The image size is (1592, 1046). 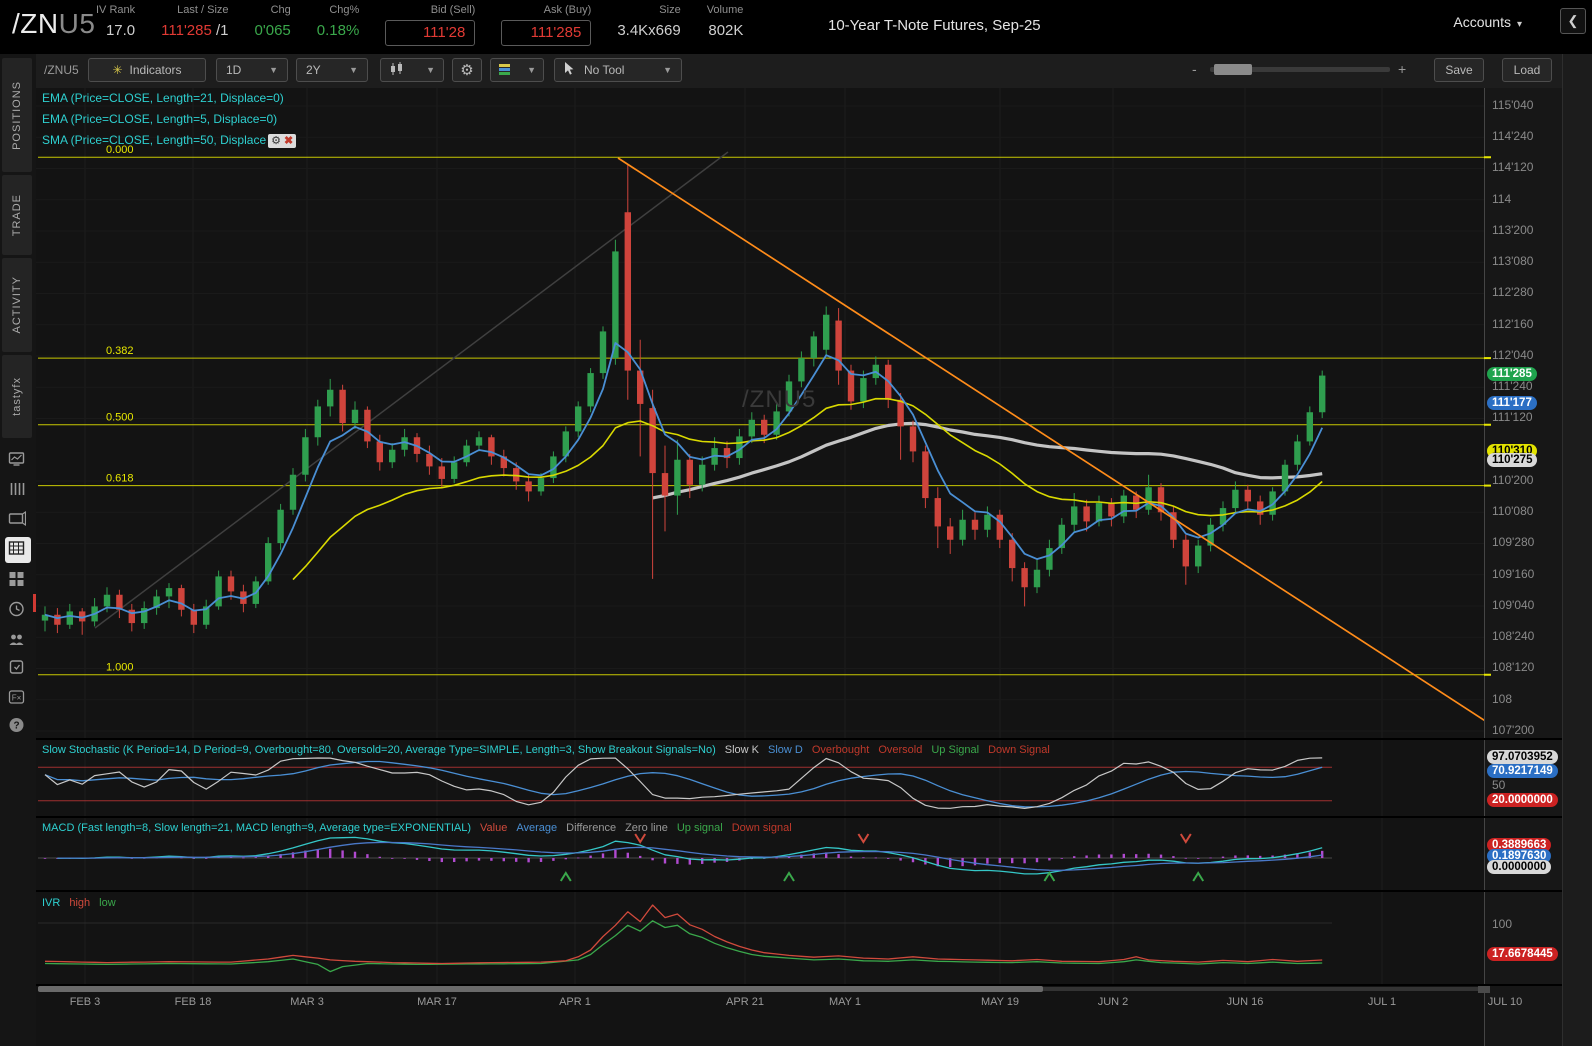 What do you see at coordinates (1513, 229) in the screenshot?
I see `price-tick-label: 113'200` at bounding box center [1513, 229].